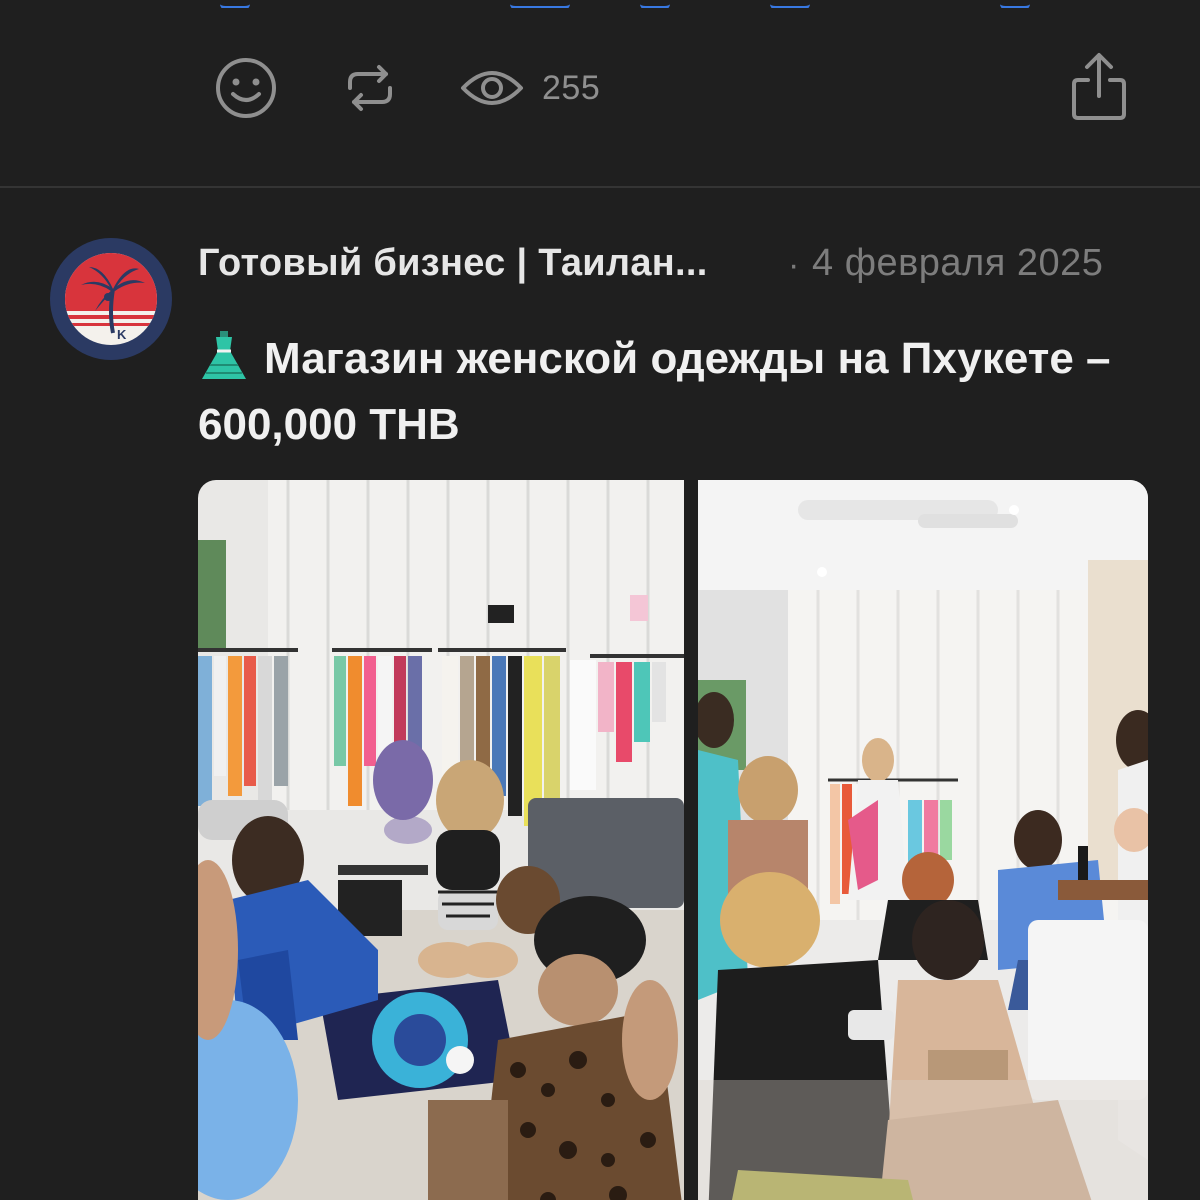 The height and width of the screenshot is (1200, 1200). I want to click on previous-post-text-fragment, so click(635, 4).